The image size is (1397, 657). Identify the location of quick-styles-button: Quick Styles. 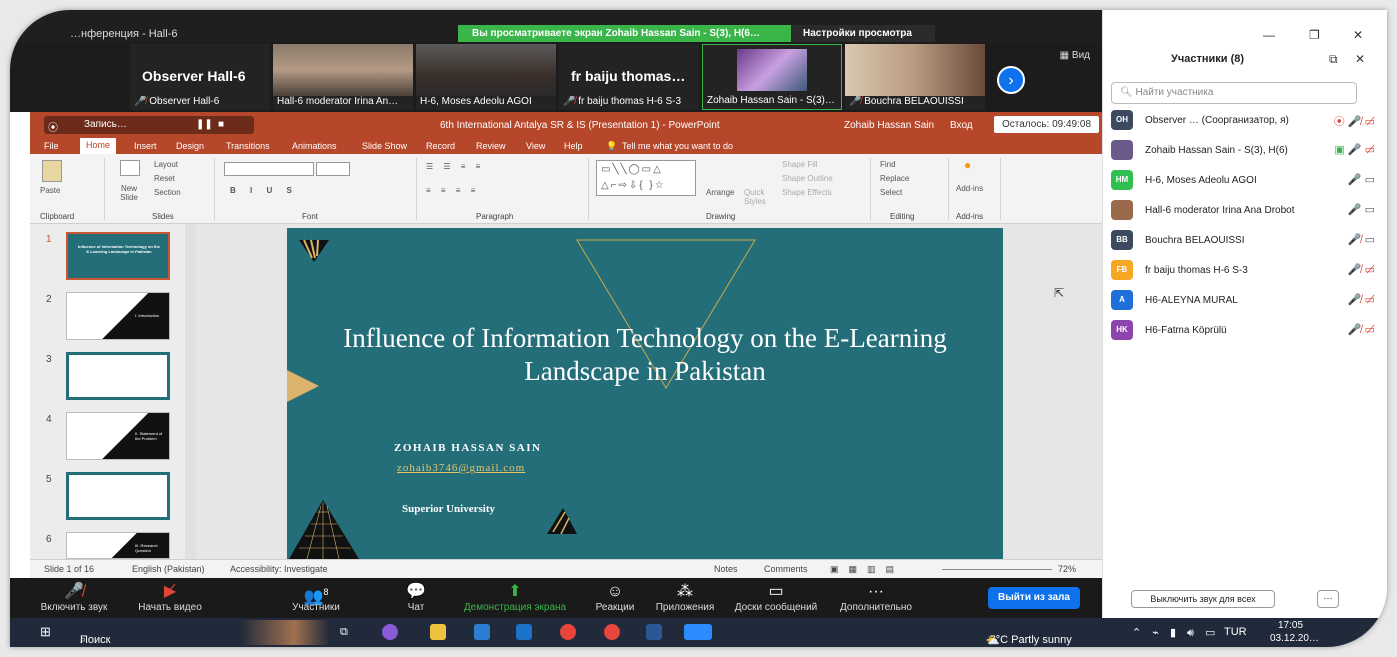
(758, 197).